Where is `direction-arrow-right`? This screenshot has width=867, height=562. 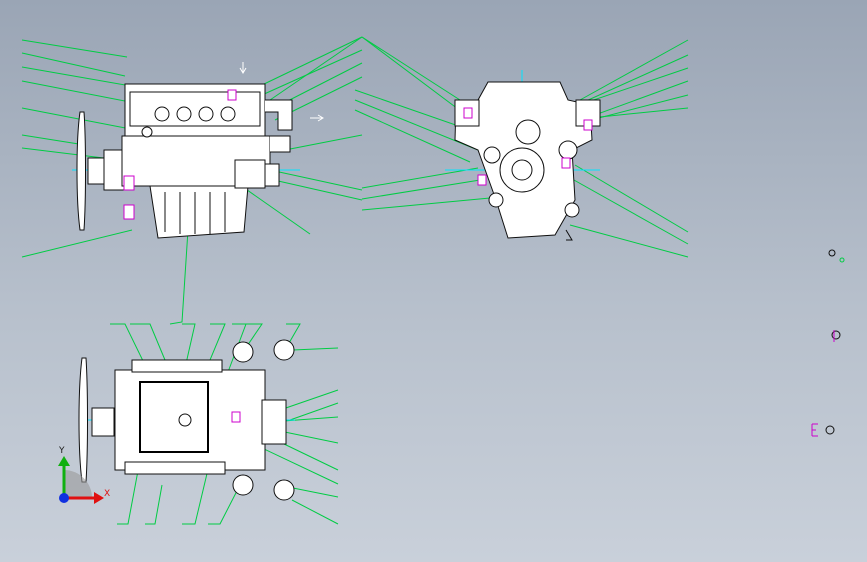
direction-arrow-right is located at coordinates (317, 118).